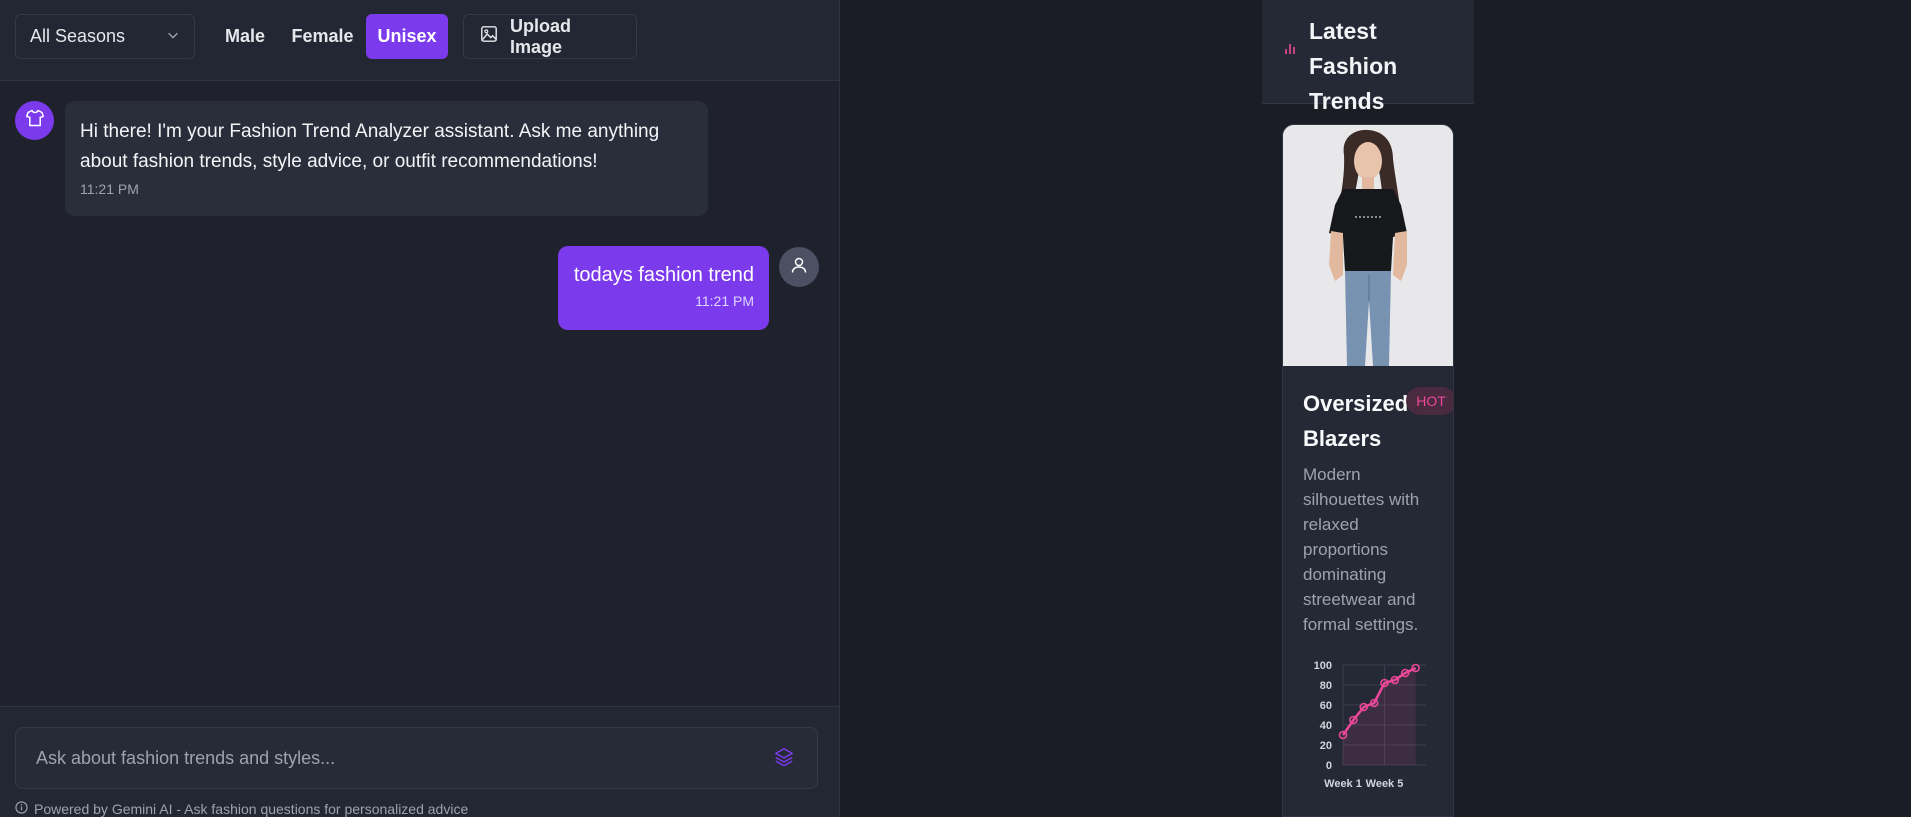  What do you see at coordinates (1326, 726) in the screenshot?
I see `chart-y-tick-2: 40` at bounding box center [1326, 726].